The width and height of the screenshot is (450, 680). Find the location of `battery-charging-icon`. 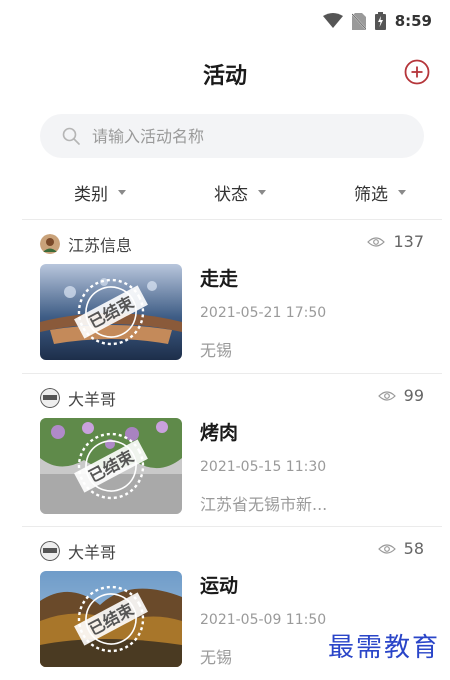

battery-charging-icon is located at coordinates (380, 21).